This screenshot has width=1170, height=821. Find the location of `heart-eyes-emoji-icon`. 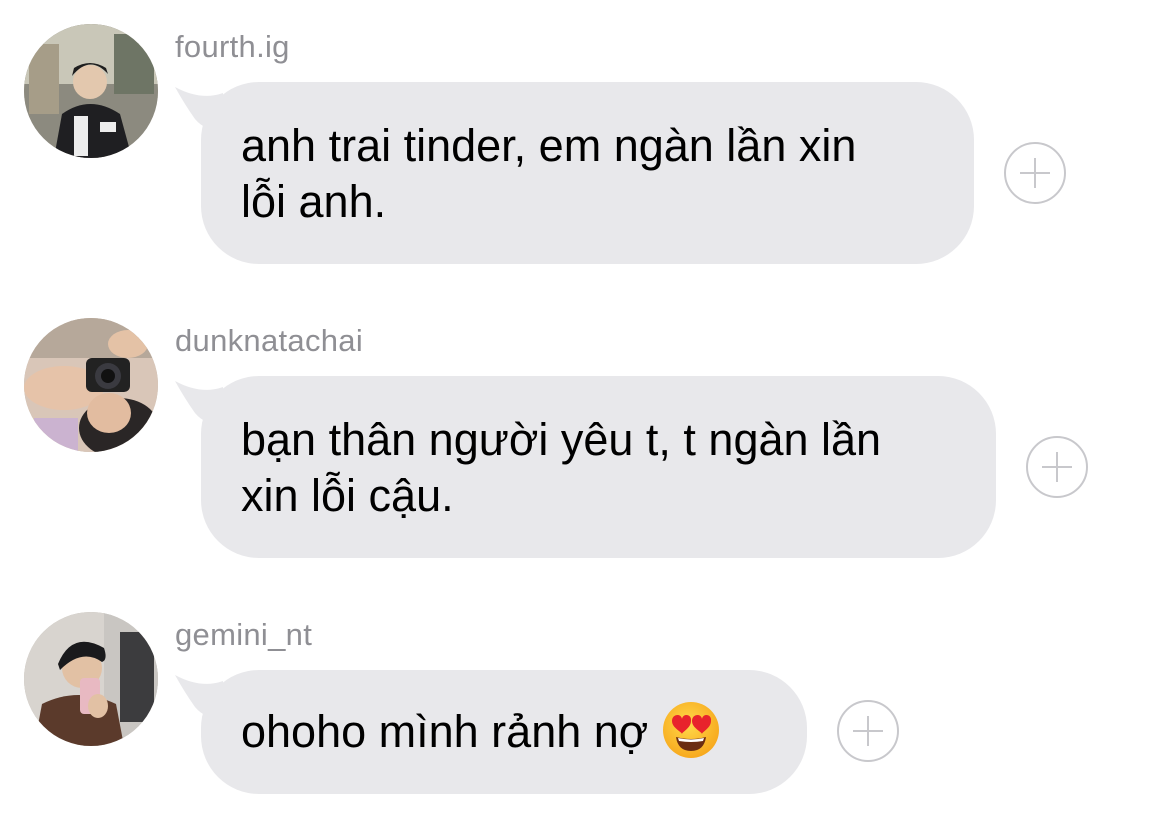

heart-eyes-emoji-icon is located at coordinates (691, 730).